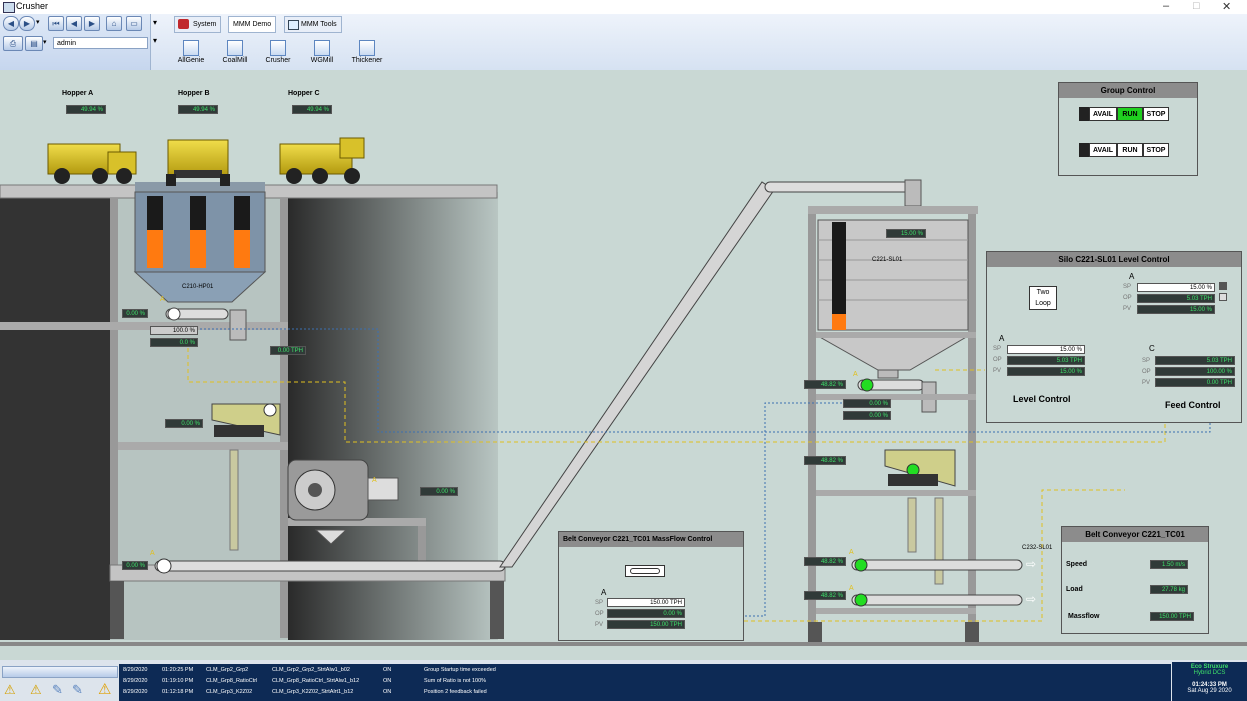 The height and width of the screenshot is (701, 1247). Describe the element at coordinates (825, 595) in the screenshot. I see `silo-conveyor2-value: 48.82 %` at that location.